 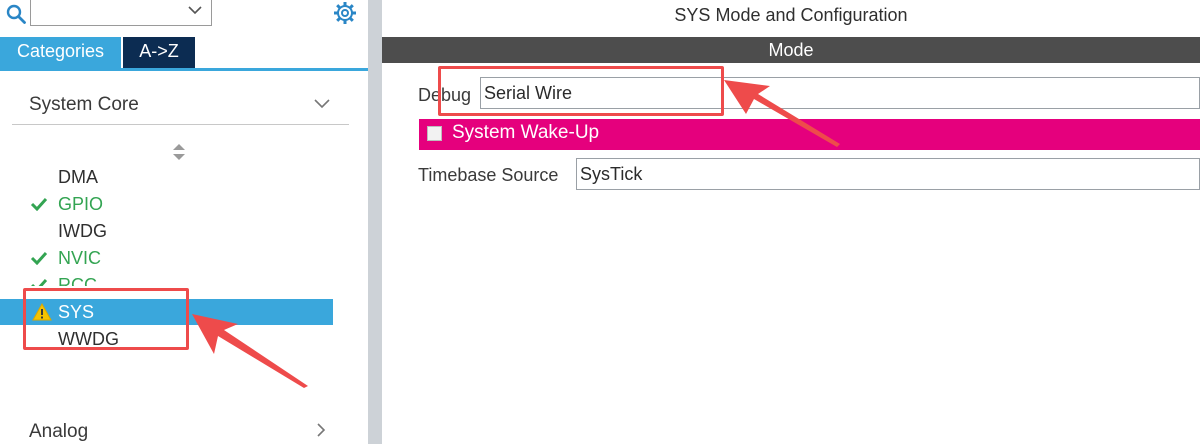 What do you see at coordinates (80, 258) in the screenshot?
I see `list-item-label: NVIC` at bounding box center [80, 258].